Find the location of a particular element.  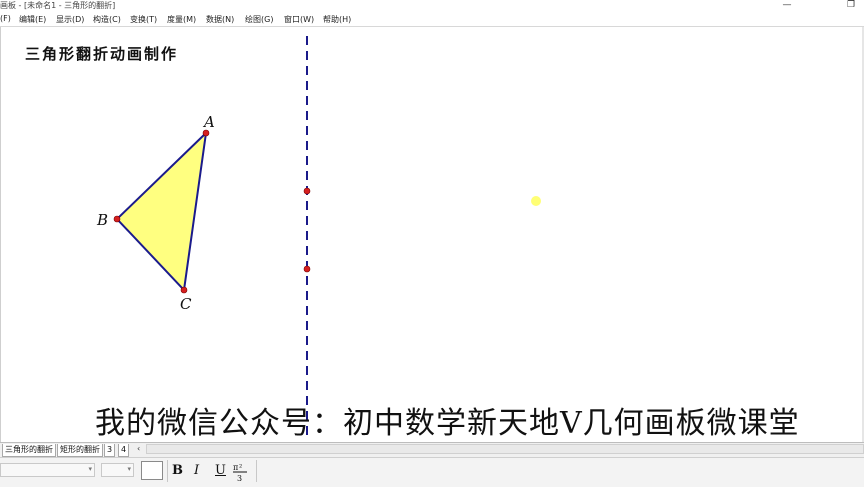

svg-text: 3 is located at coordinates (239, 478).